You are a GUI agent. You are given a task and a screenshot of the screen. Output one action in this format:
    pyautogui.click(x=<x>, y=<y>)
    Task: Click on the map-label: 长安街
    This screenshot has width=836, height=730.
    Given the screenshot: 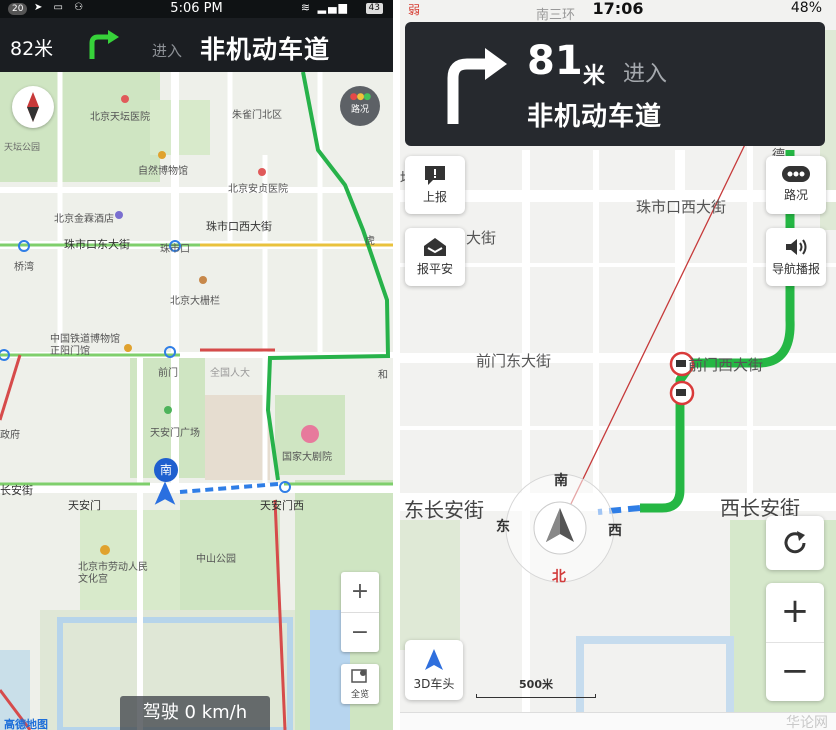 What is the action you would take?
    pyautogui.click(x=16, y=490)
    